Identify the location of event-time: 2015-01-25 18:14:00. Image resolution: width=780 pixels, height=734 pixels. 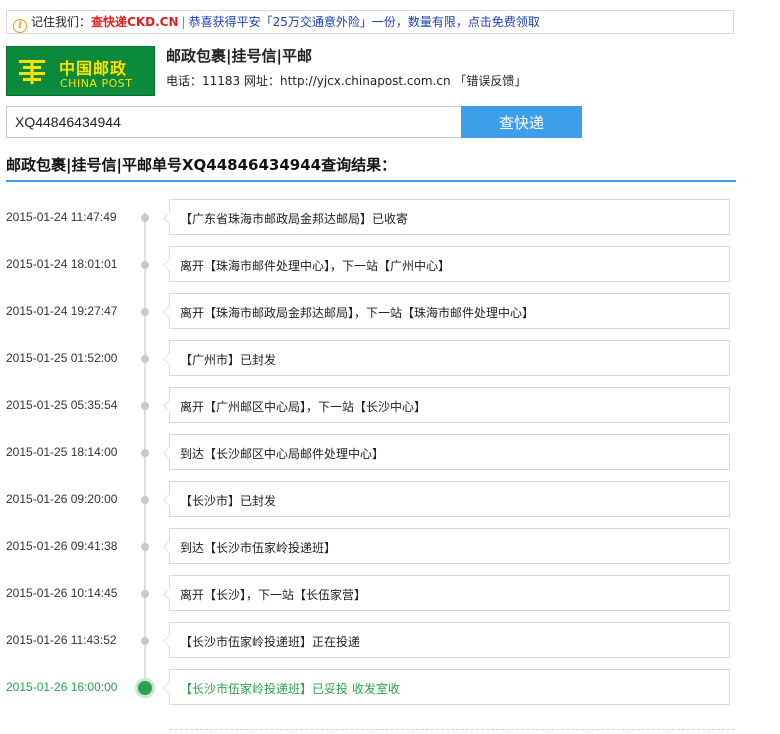
(62, 452).